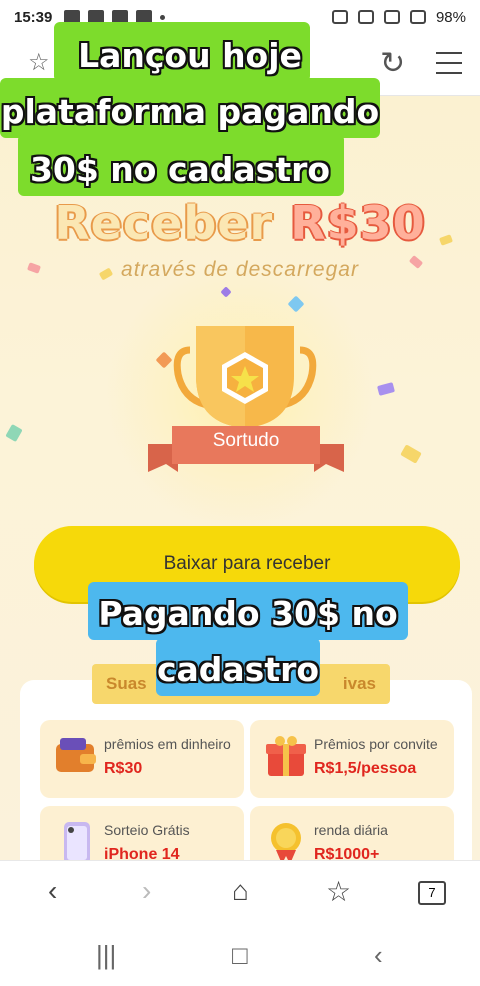 The height and width of the screenshot is (986, 480). I want to click on promo-title-amount: R$30, so click(358, 223).